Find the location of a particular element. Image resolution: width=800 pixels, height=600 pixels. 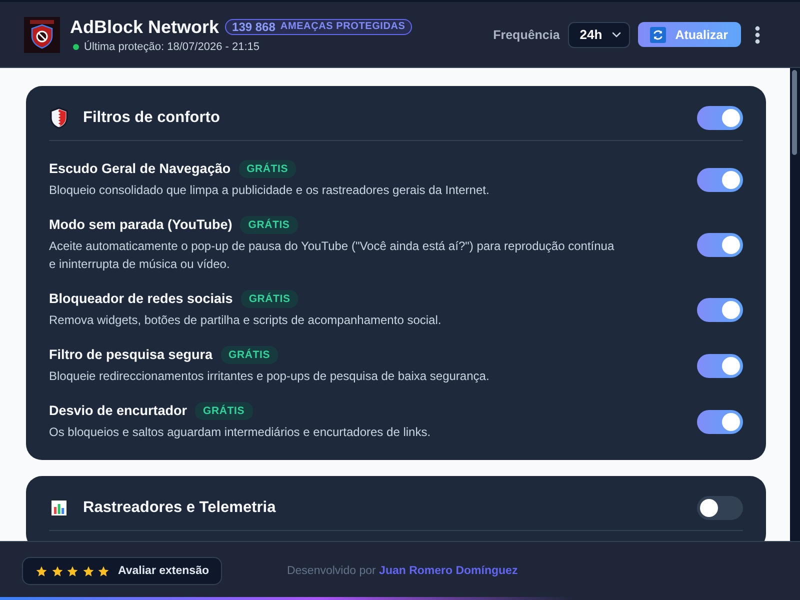

status-dot-icon is located at coordinates (76, 47).